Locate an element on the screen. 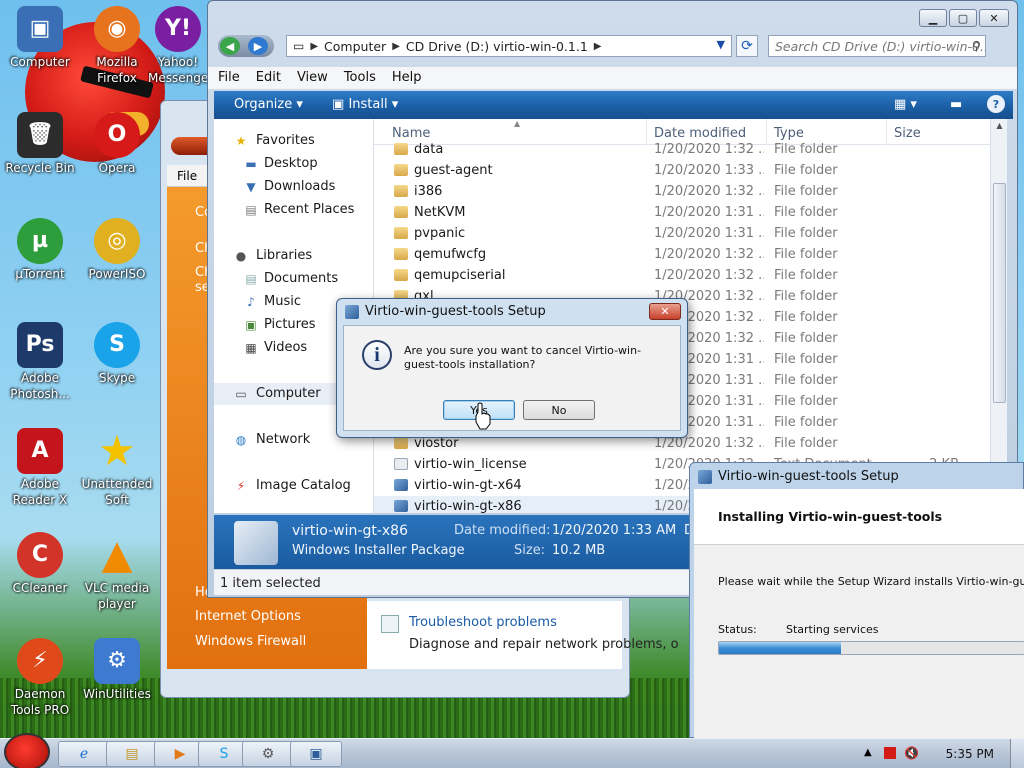 Image resolution: width=1024 pixels, height=768 pixels. search-input: Search CD Drive (D:) virtio-win-0.1.1 ⚲ is located at coordinates (877, 46).